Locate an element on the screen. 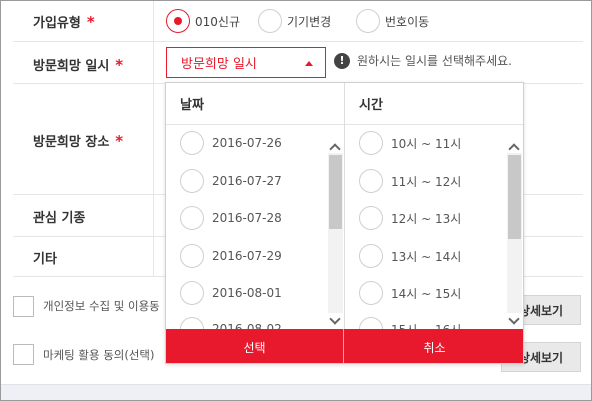 The image size is (592, 401). select-button: 선택 is located at coordinates (255, 346).